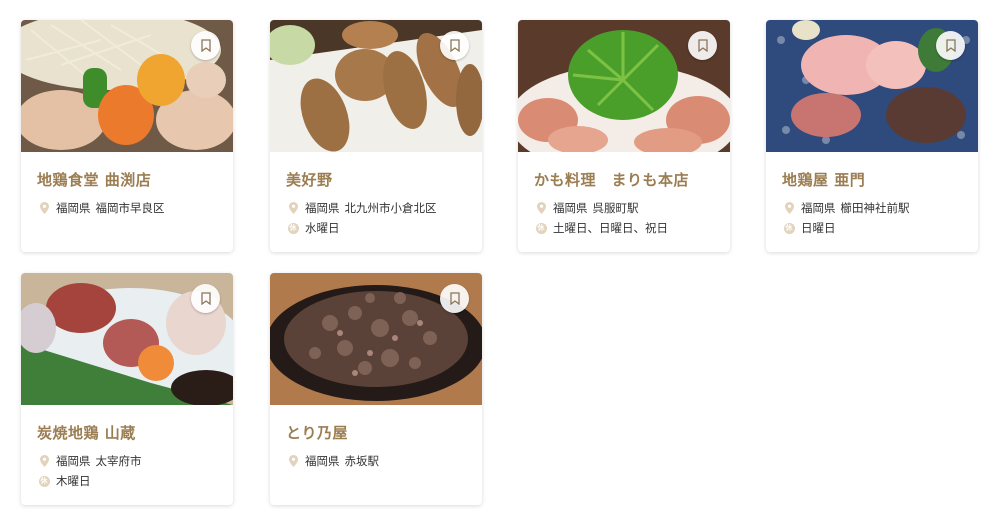 This screenshot has width=1000, height=520. I want to click on restaurant-card: かも料理 まりも本店 福岡県 呉服町駅 休 土曜日、日曜日、祝日, so click(624, 136).